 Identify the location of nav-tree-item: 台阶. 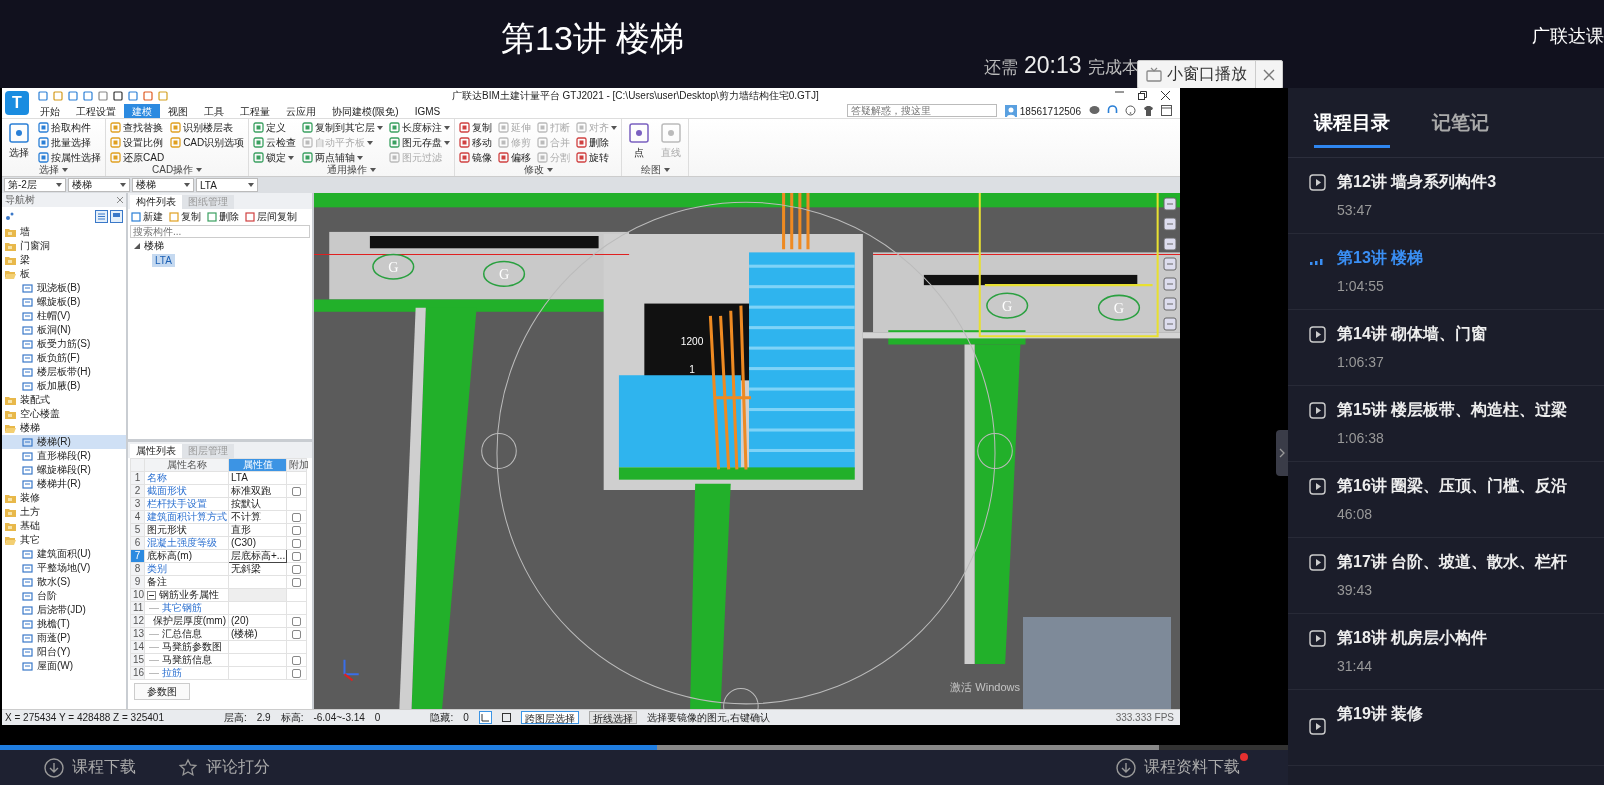
(64, 596).